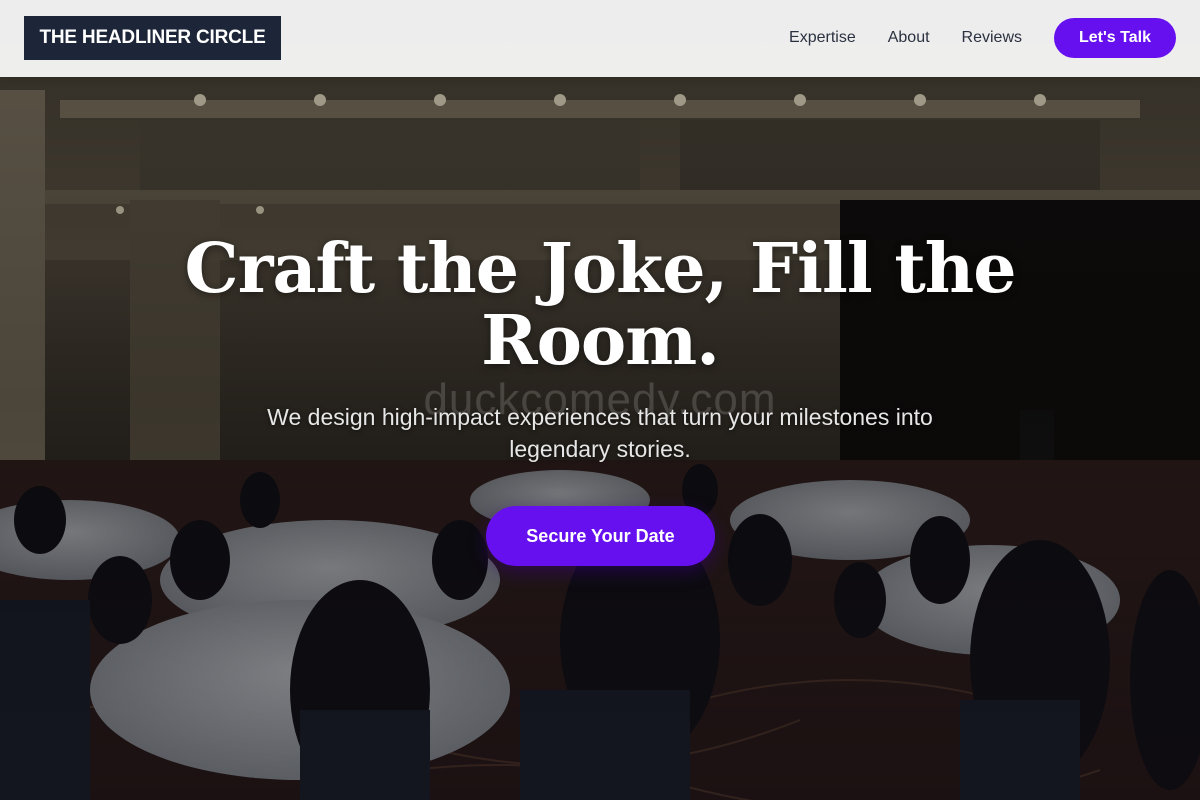  Describe the element at coordinates (822, 38) in the screenshot. I see `nav-link-expertise: Expertise` at that location.